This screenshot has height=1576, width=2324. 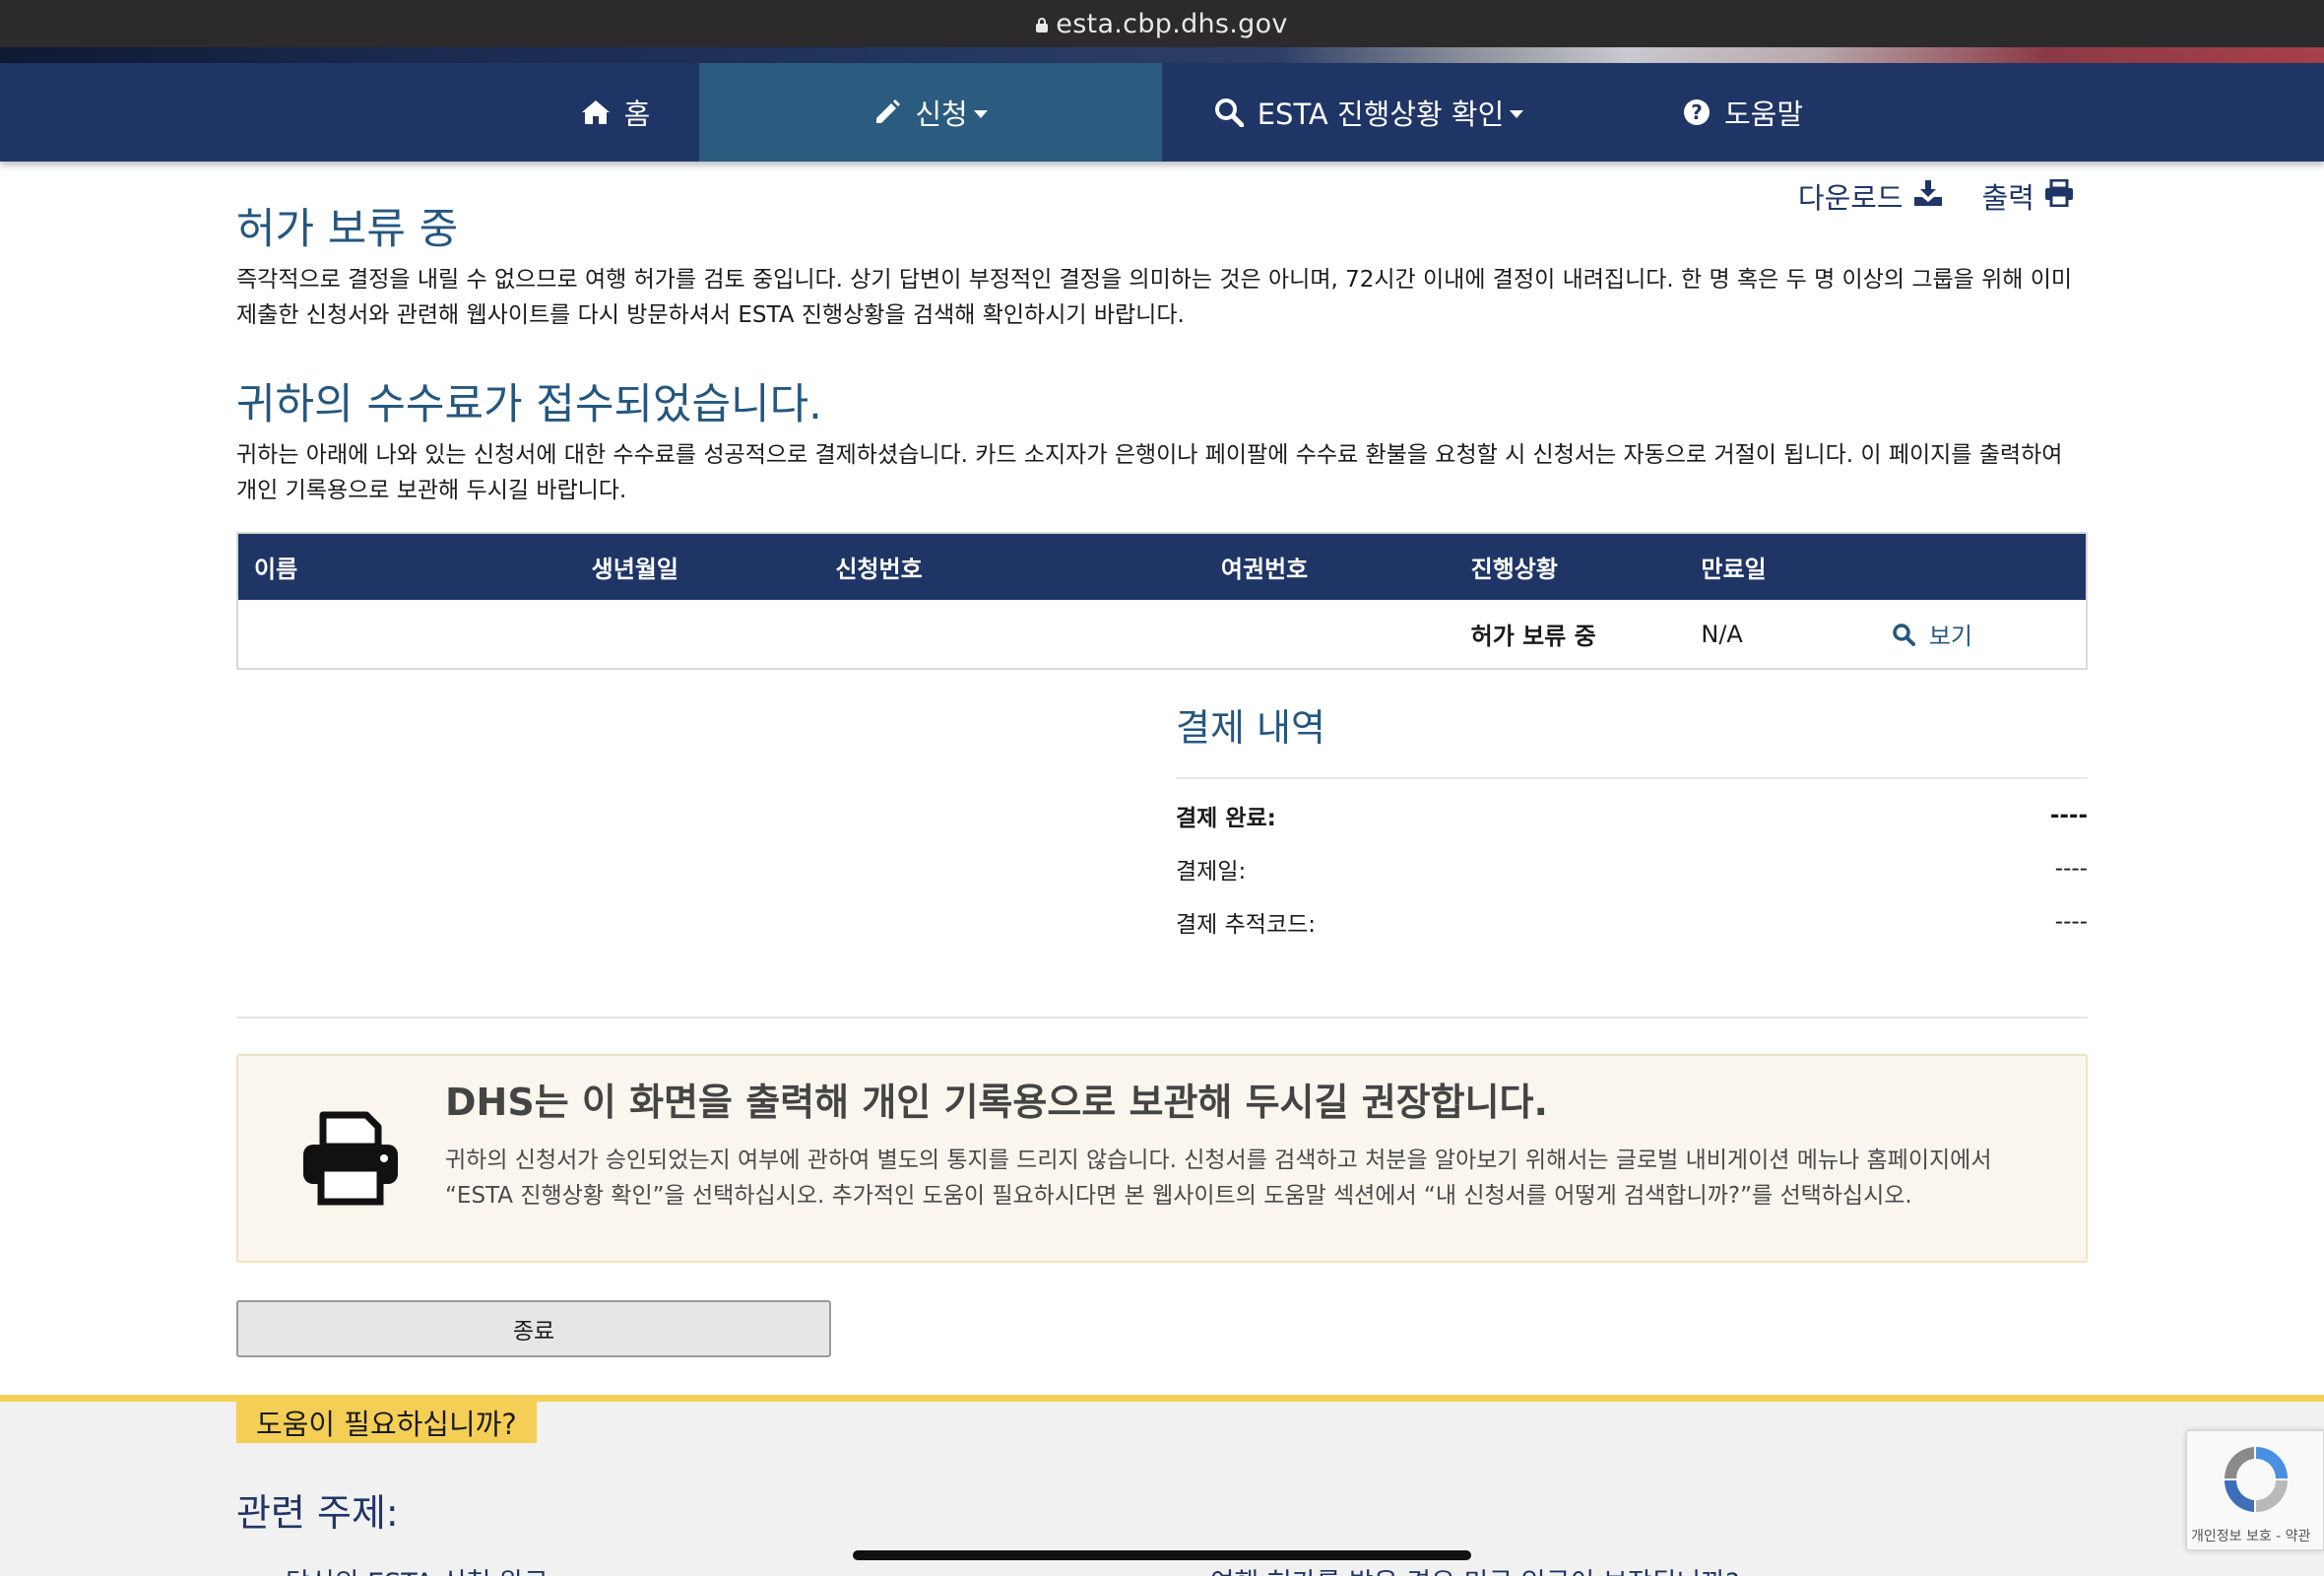 What do you see at coordinates (1632, 815) in the screenshot?
I see `payment-complete-row: 결제 완료: ----` at bounding box center [1632, 815].